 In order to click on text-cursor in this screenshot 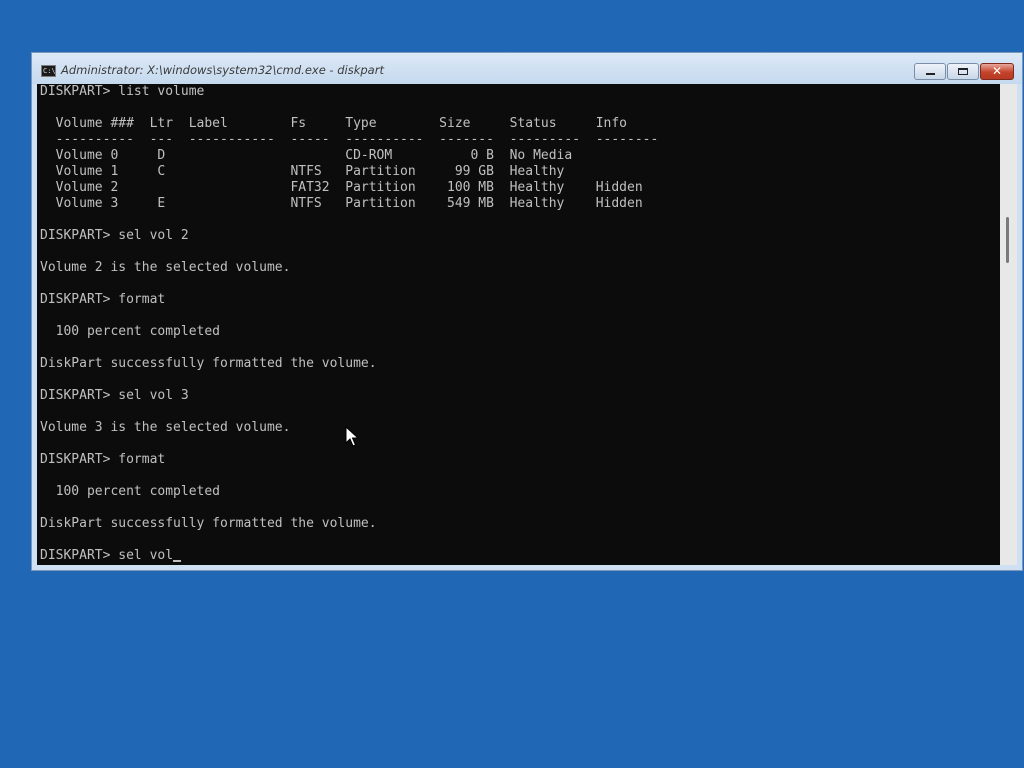, I will do `click(177, 561)`.